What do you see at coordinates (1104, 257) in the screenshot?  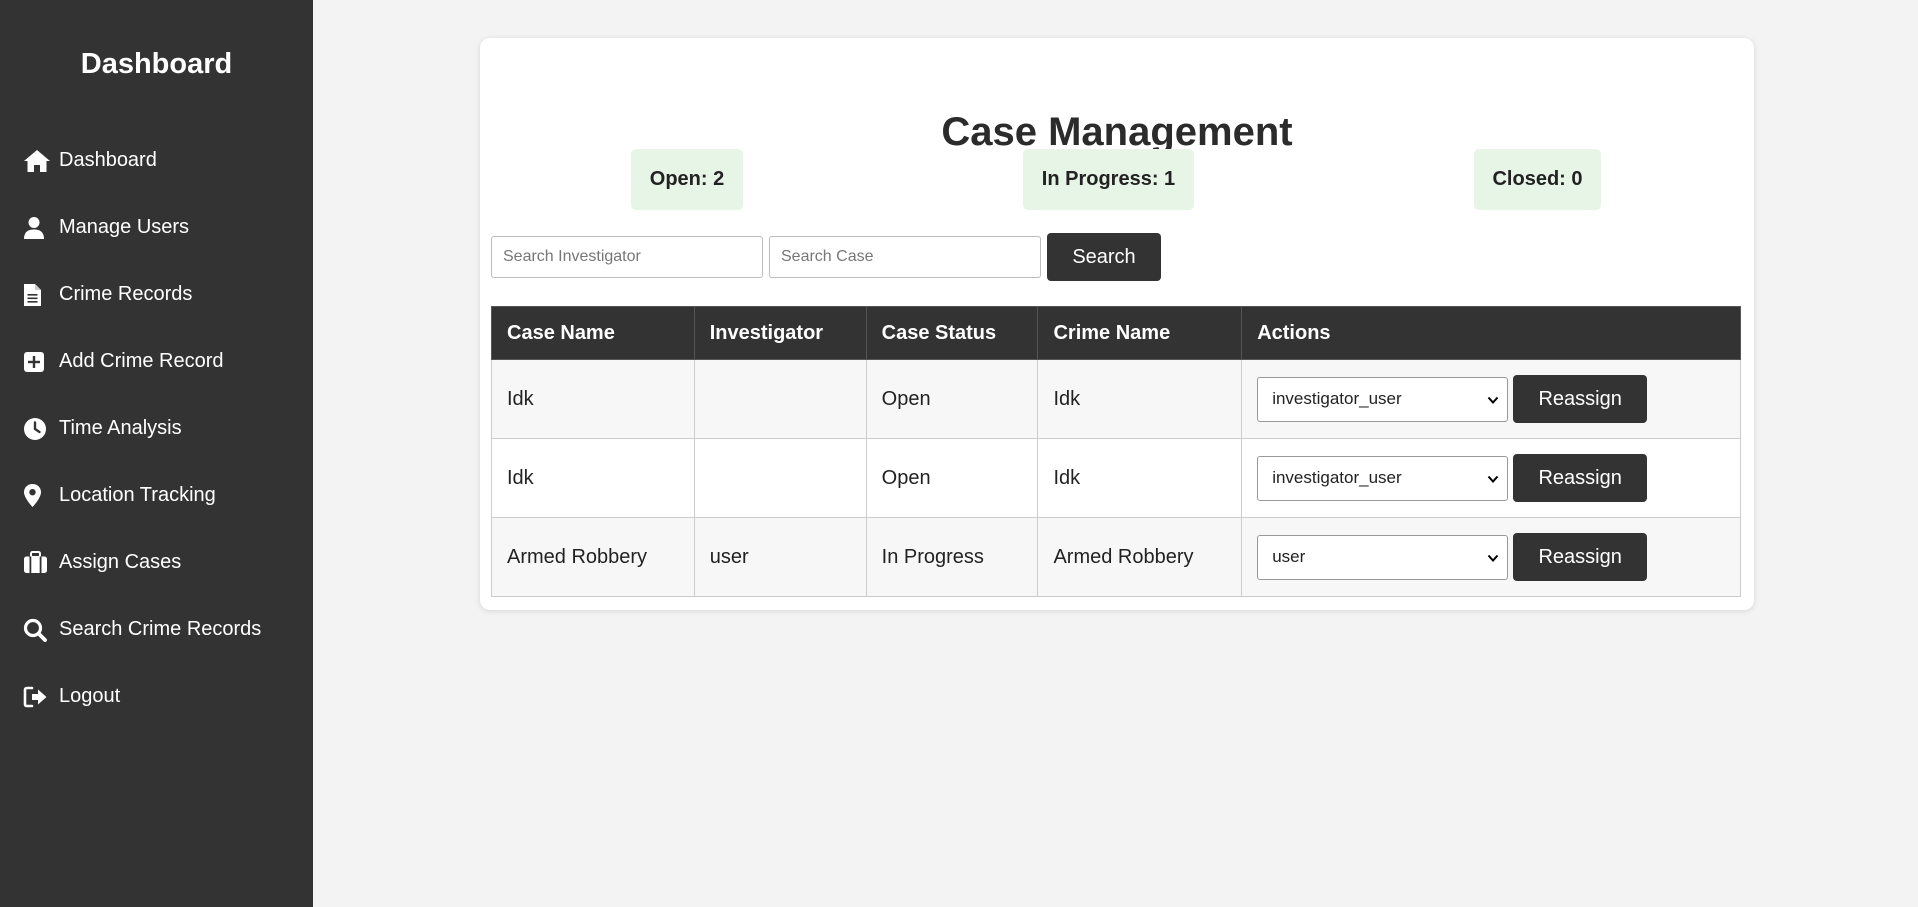 I see `search-button: Search` at bounding box center [1104, 257].